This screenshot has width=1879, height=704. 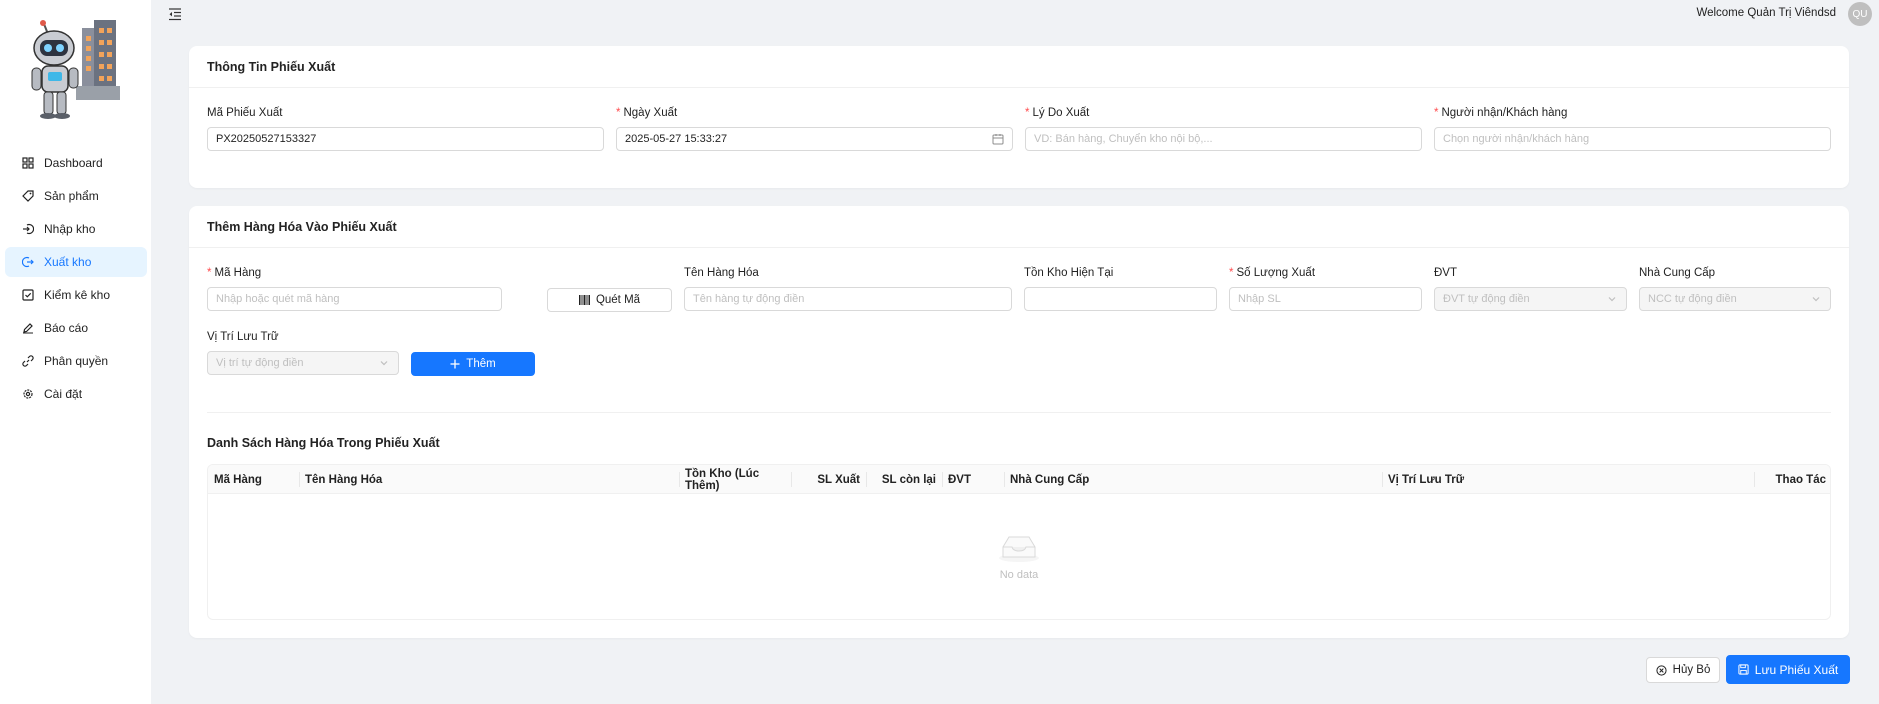 What do you see at coordinates (676, 139) in the screenshot?
I see `date-value: 2025-05-27 15:33:27` at bounding box center [676, 139].